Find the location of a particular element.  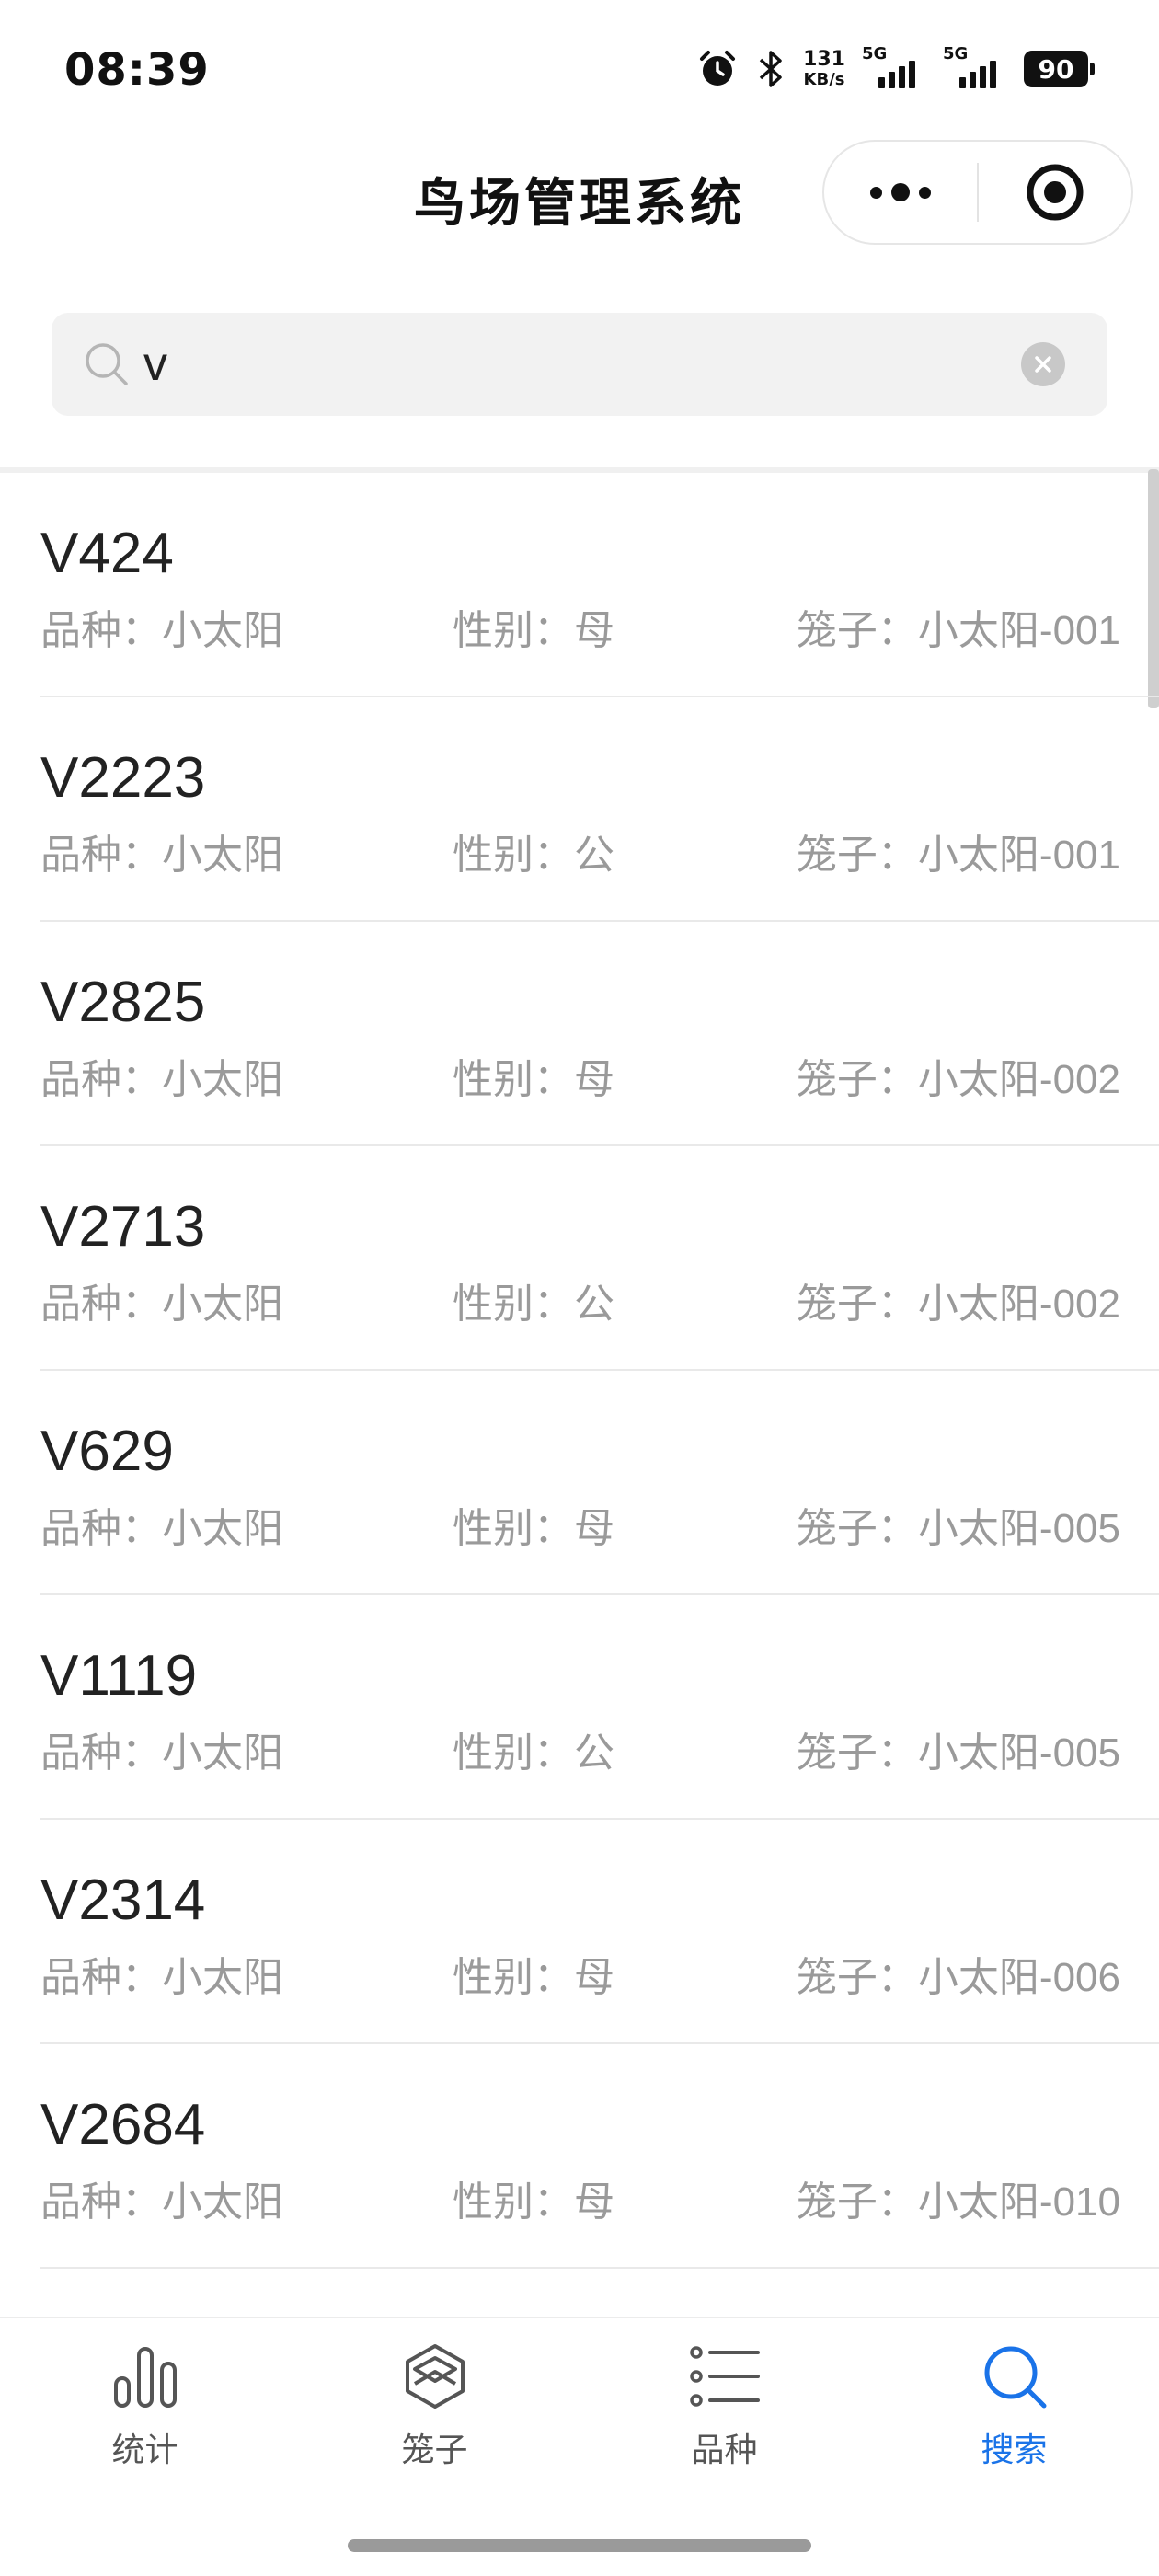

tab-label: 笼子 is located at coordinates (434, 2450).